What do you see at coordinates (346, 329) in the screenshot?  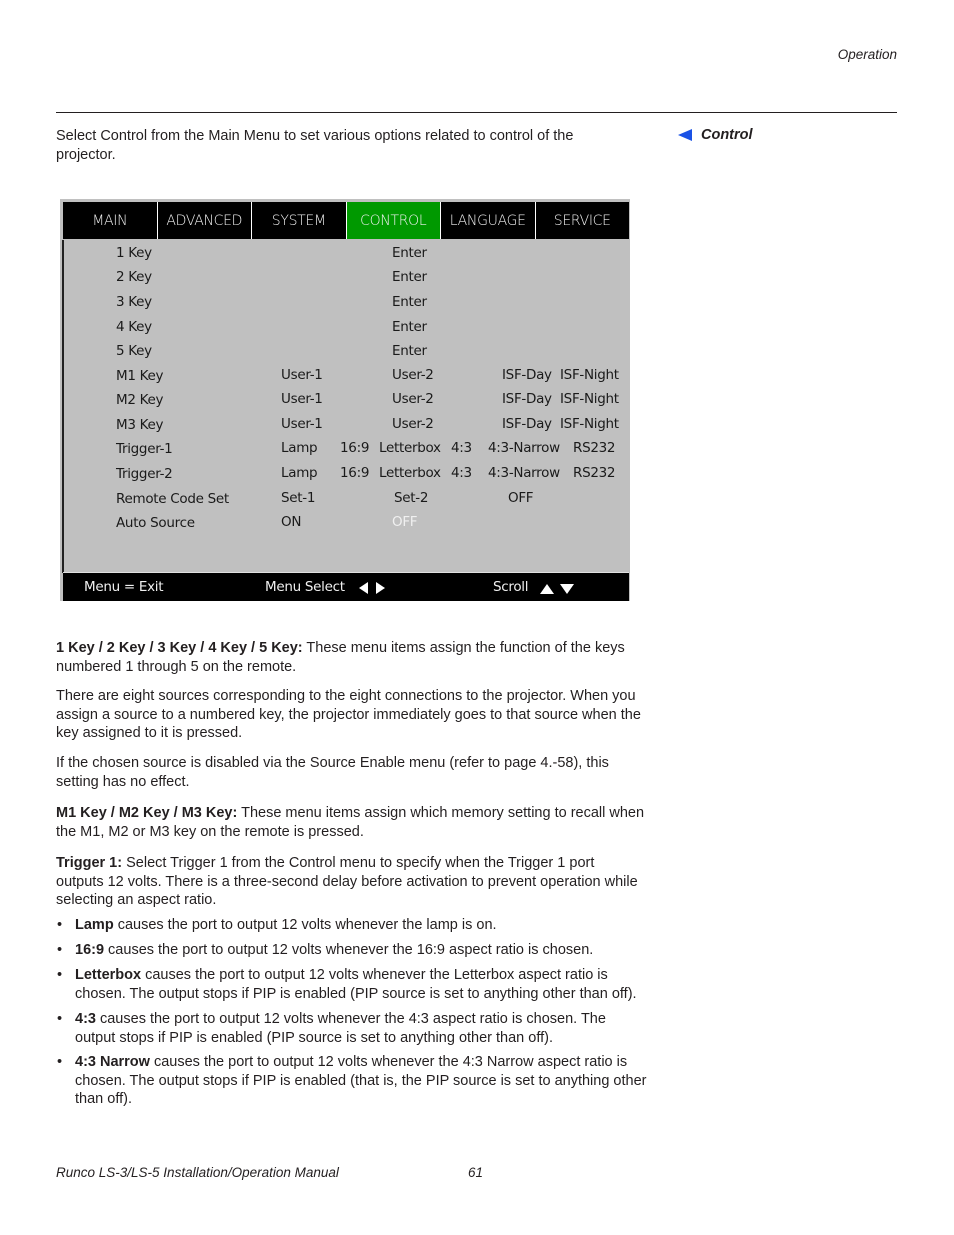 I see `menu-row-4-key: 4 Key Enter` at bounding box center [346, 329].